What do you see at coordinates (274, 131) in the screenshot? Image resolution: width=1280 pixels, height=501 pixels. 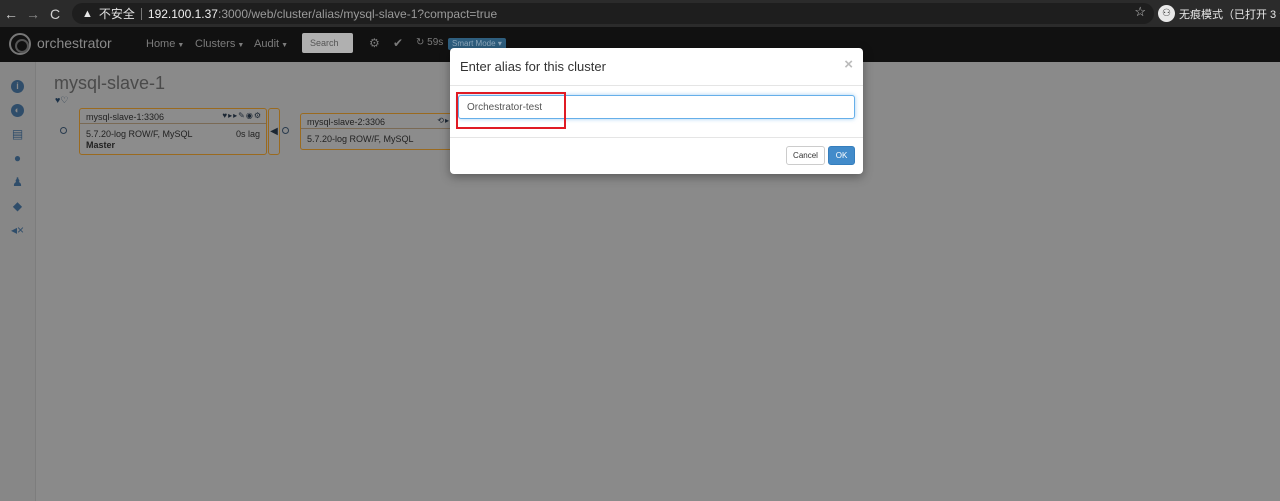 I see `collapse-chevron-icon: ◀` at bounding box center [274, 131].